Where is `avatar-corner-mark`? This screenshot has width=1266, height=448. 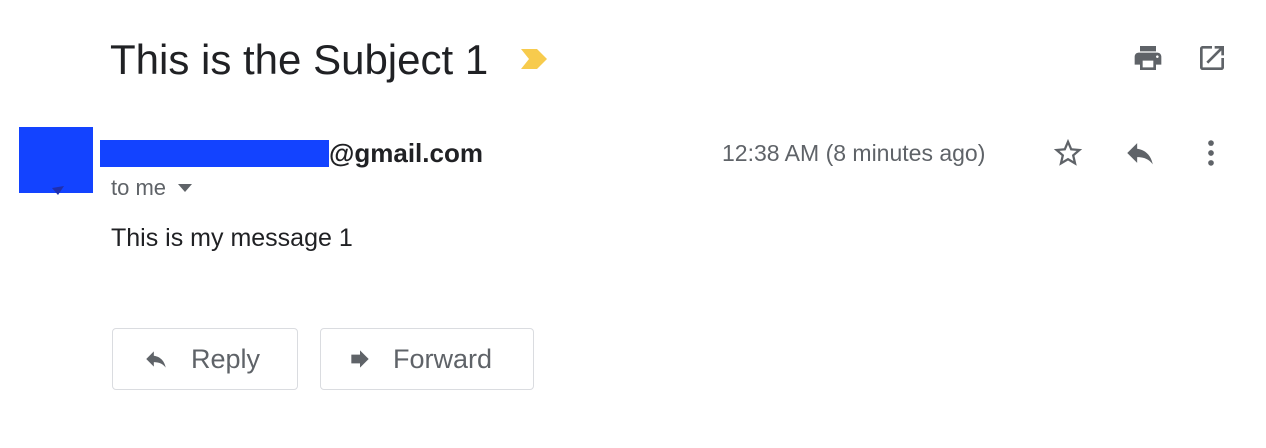 avatar-corner-mark is located at coordinates (58, 190).